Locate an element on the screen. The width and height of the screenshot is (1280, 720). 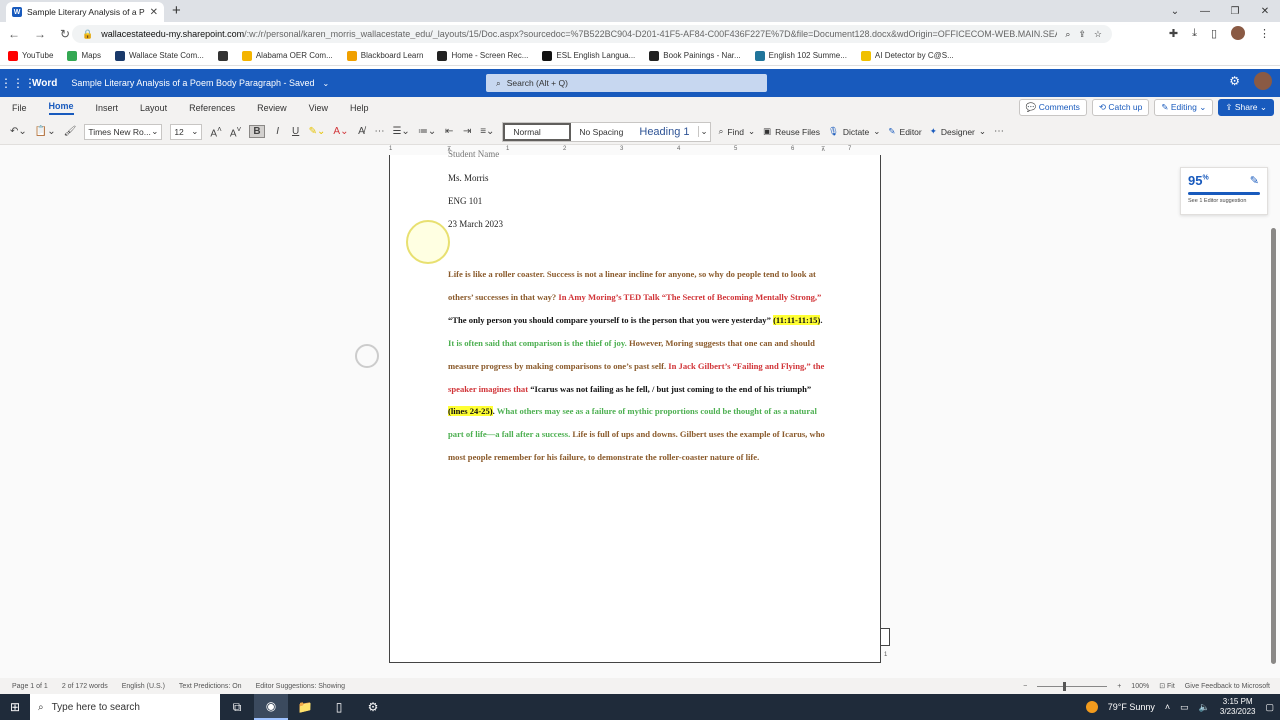
ribbon-tab-insert: Insert is located at coordinates (107, 108).